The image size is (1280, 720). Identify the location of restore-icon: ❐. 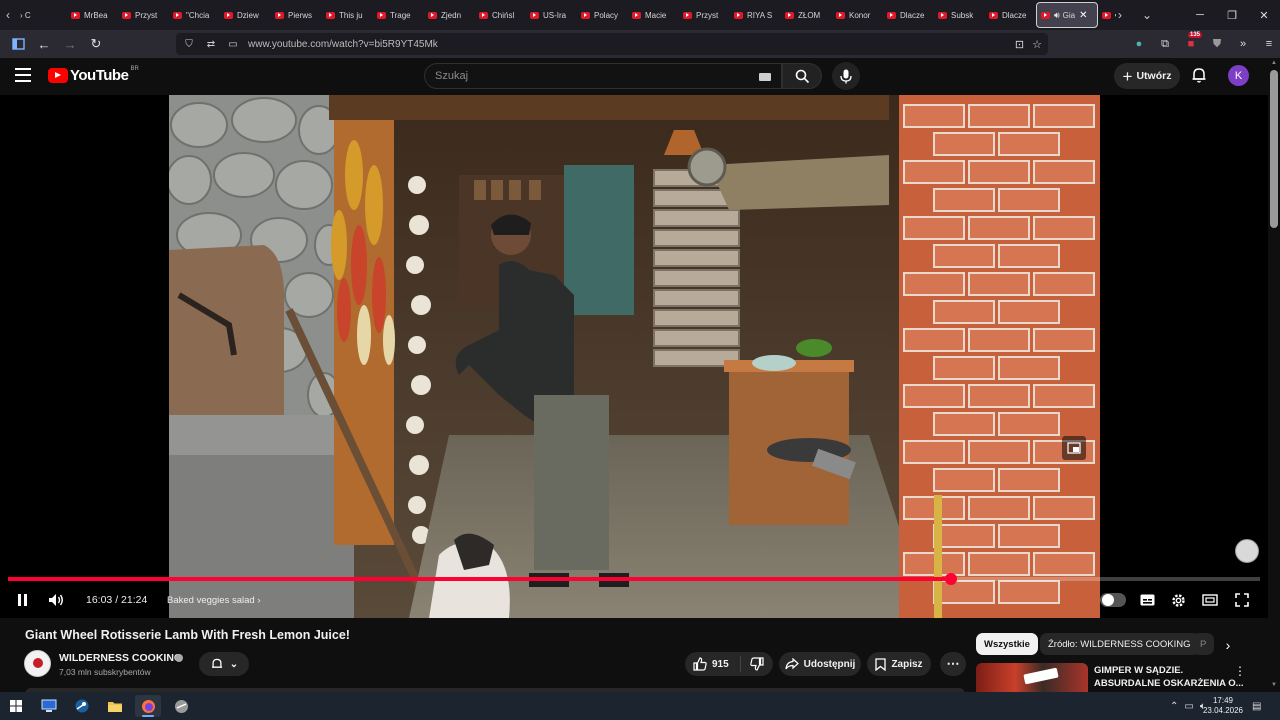
(1232, 15).